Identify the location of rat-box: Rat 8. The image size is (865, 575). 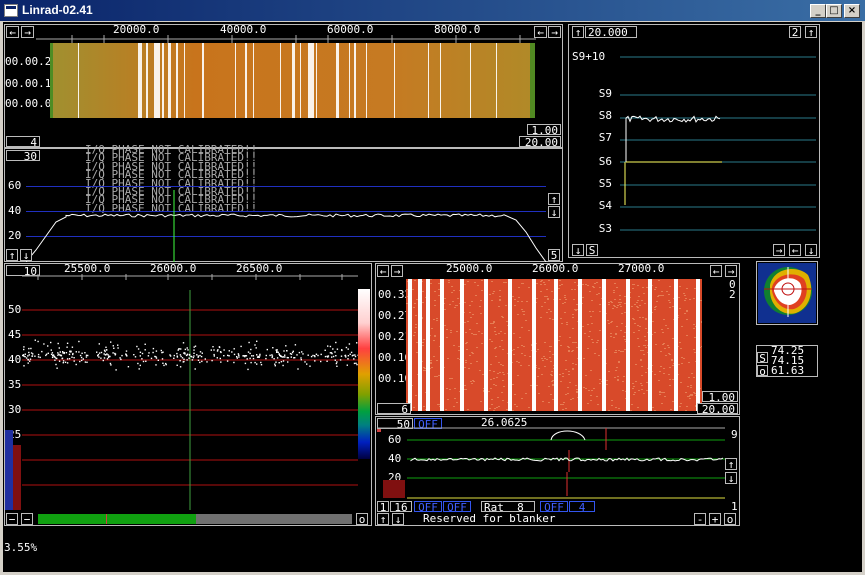
(508, 507).